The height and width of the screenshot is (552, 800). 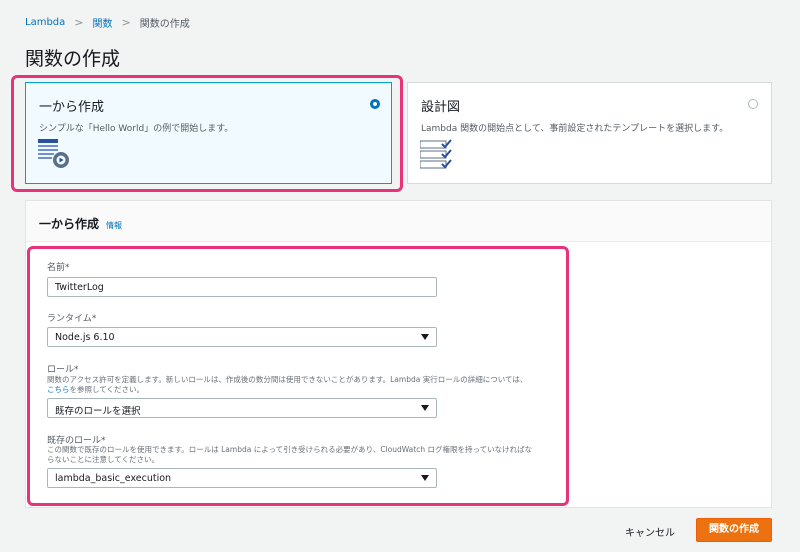 What do you see at coordinates (650, 531) in the screenshot?
I see `cancel-button: キャンセル` at bounding box center [650, 531].